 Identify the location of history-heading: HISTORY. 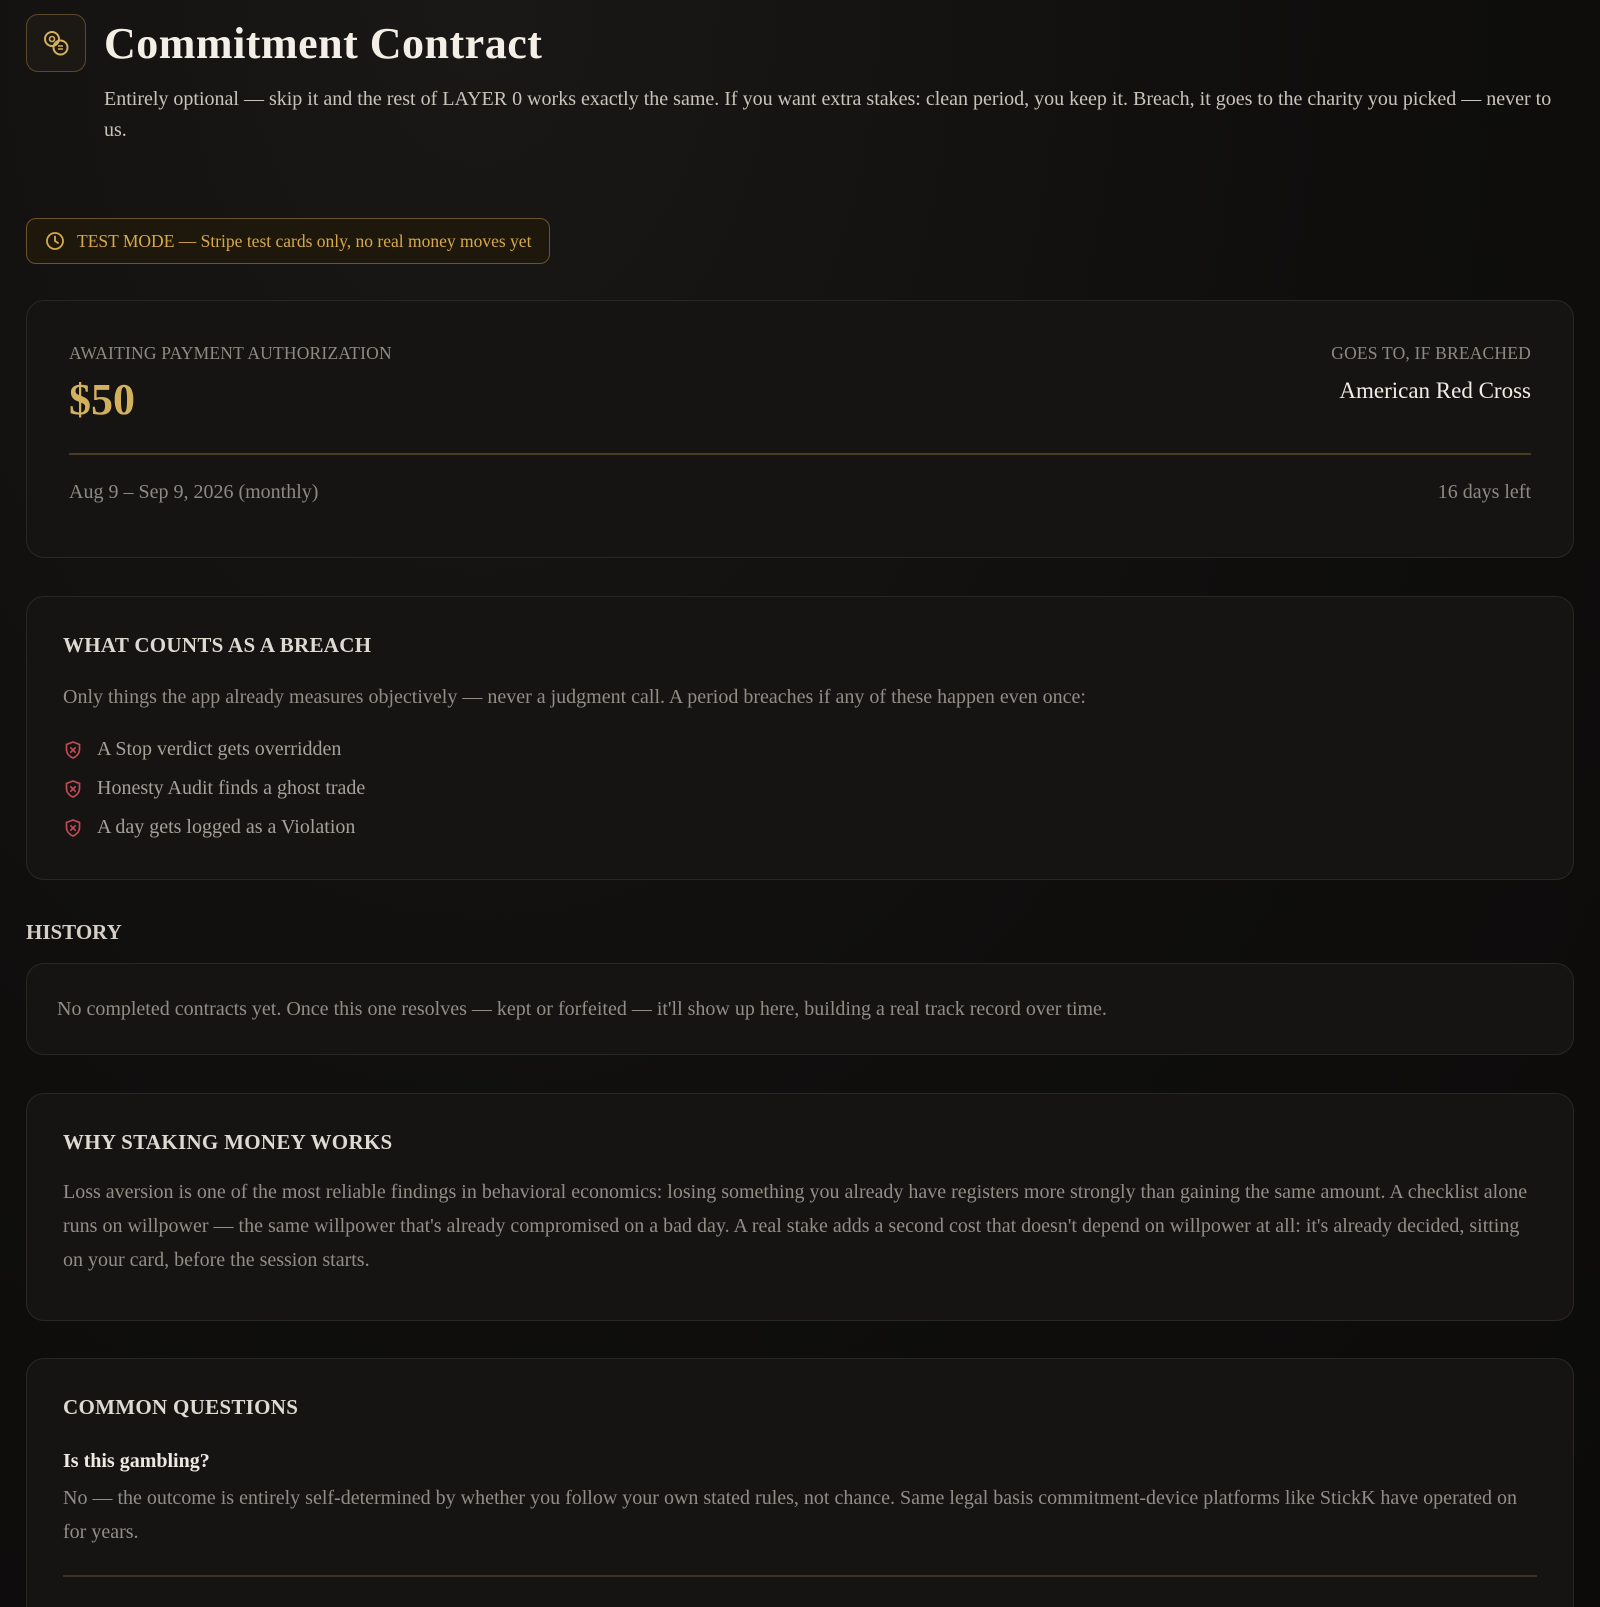
(74, 932).